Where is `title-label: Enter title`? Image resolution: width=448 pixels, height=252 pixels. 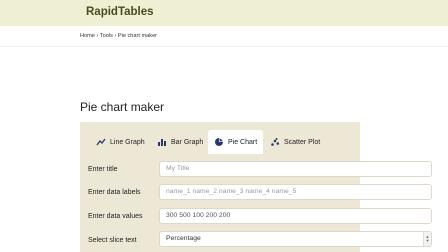 title-label: Enter title is located at coordinates (103, 169).